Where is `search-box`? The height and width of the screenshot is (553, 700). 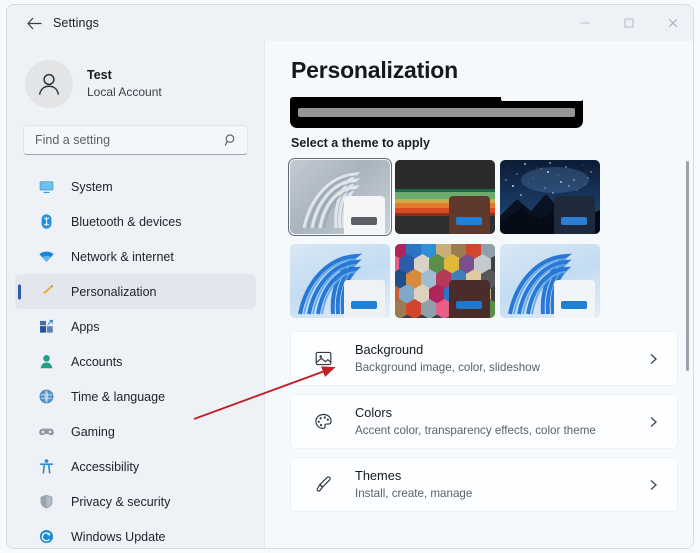 search-box is located at coordinates (135, 140).